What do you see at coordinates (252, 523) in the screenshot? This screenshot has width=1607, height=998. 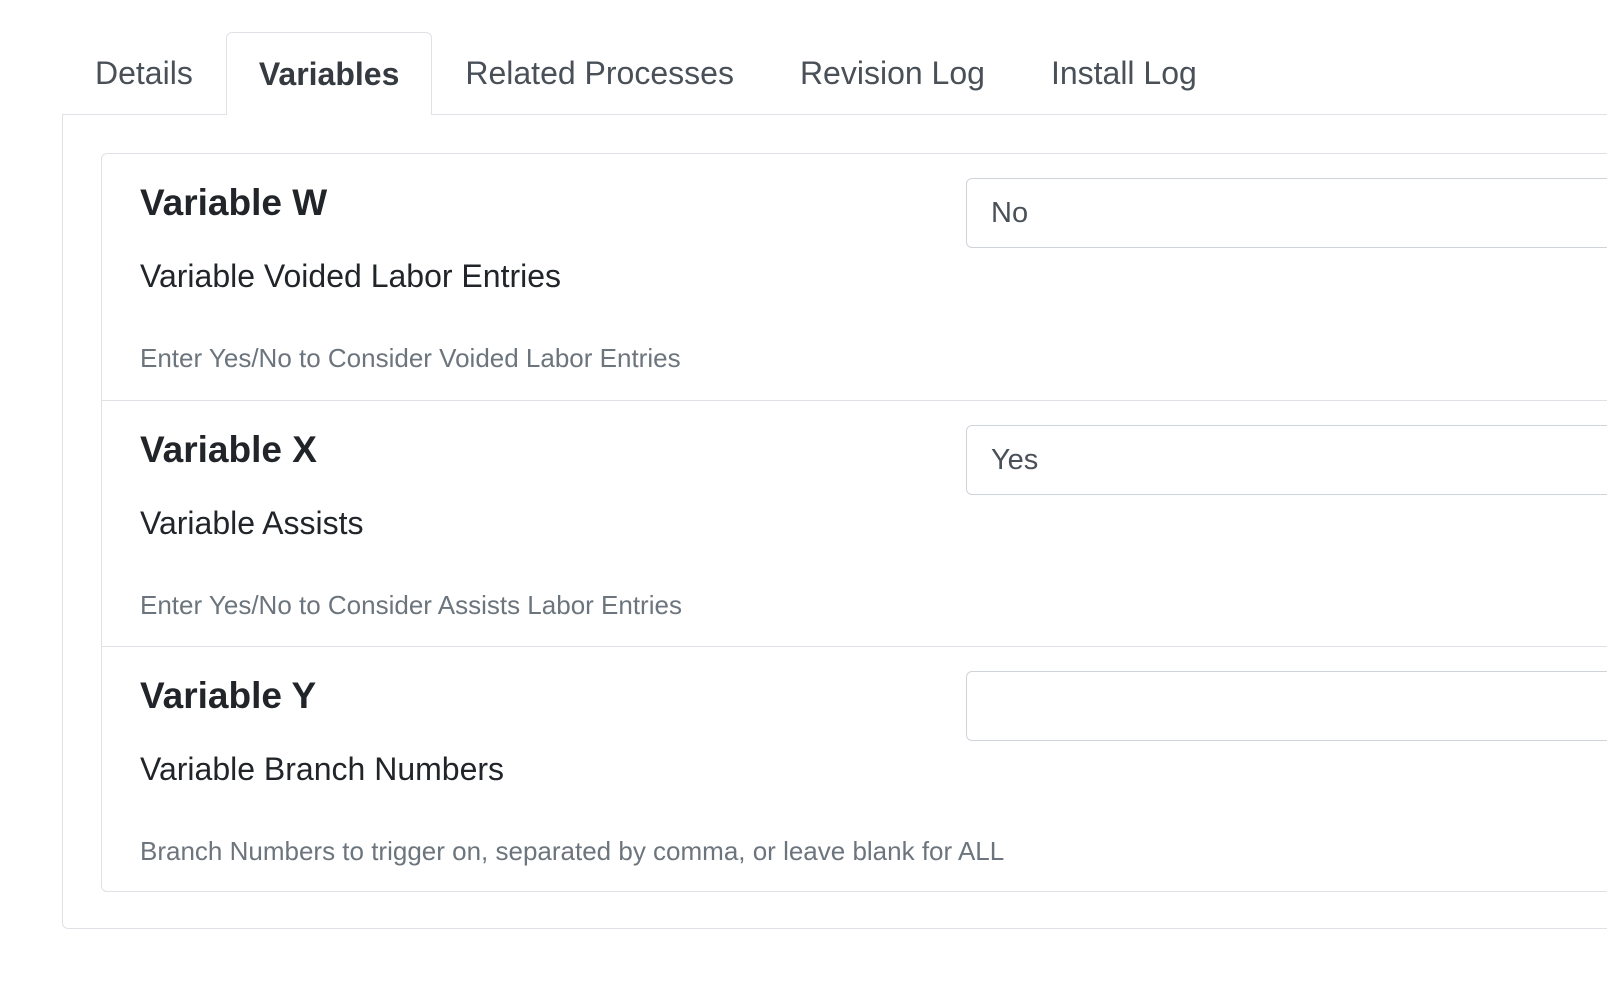 I see `variable-label: Variable Assists` at bounding box center [252, 523].